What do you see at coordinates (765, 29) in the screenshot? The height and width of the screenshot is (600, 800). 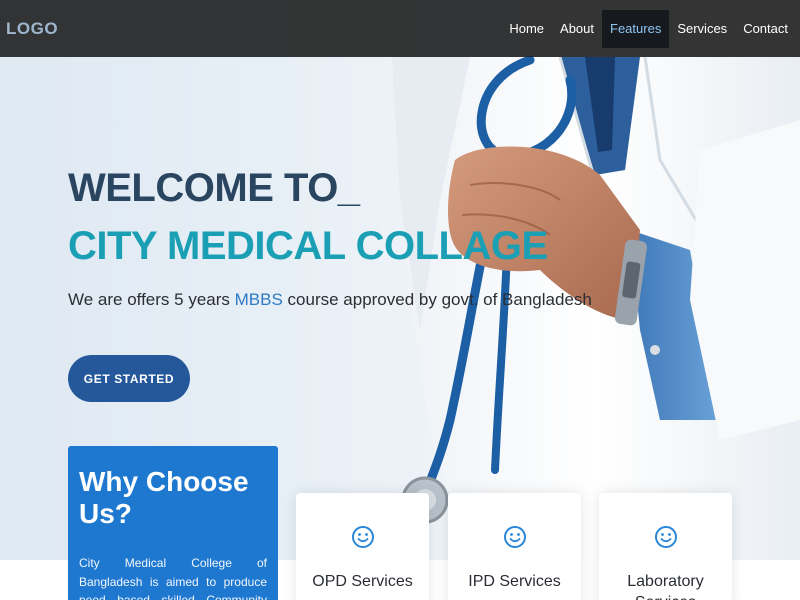 I see `nav-contact: Contact` at bounding box center [765, 29].